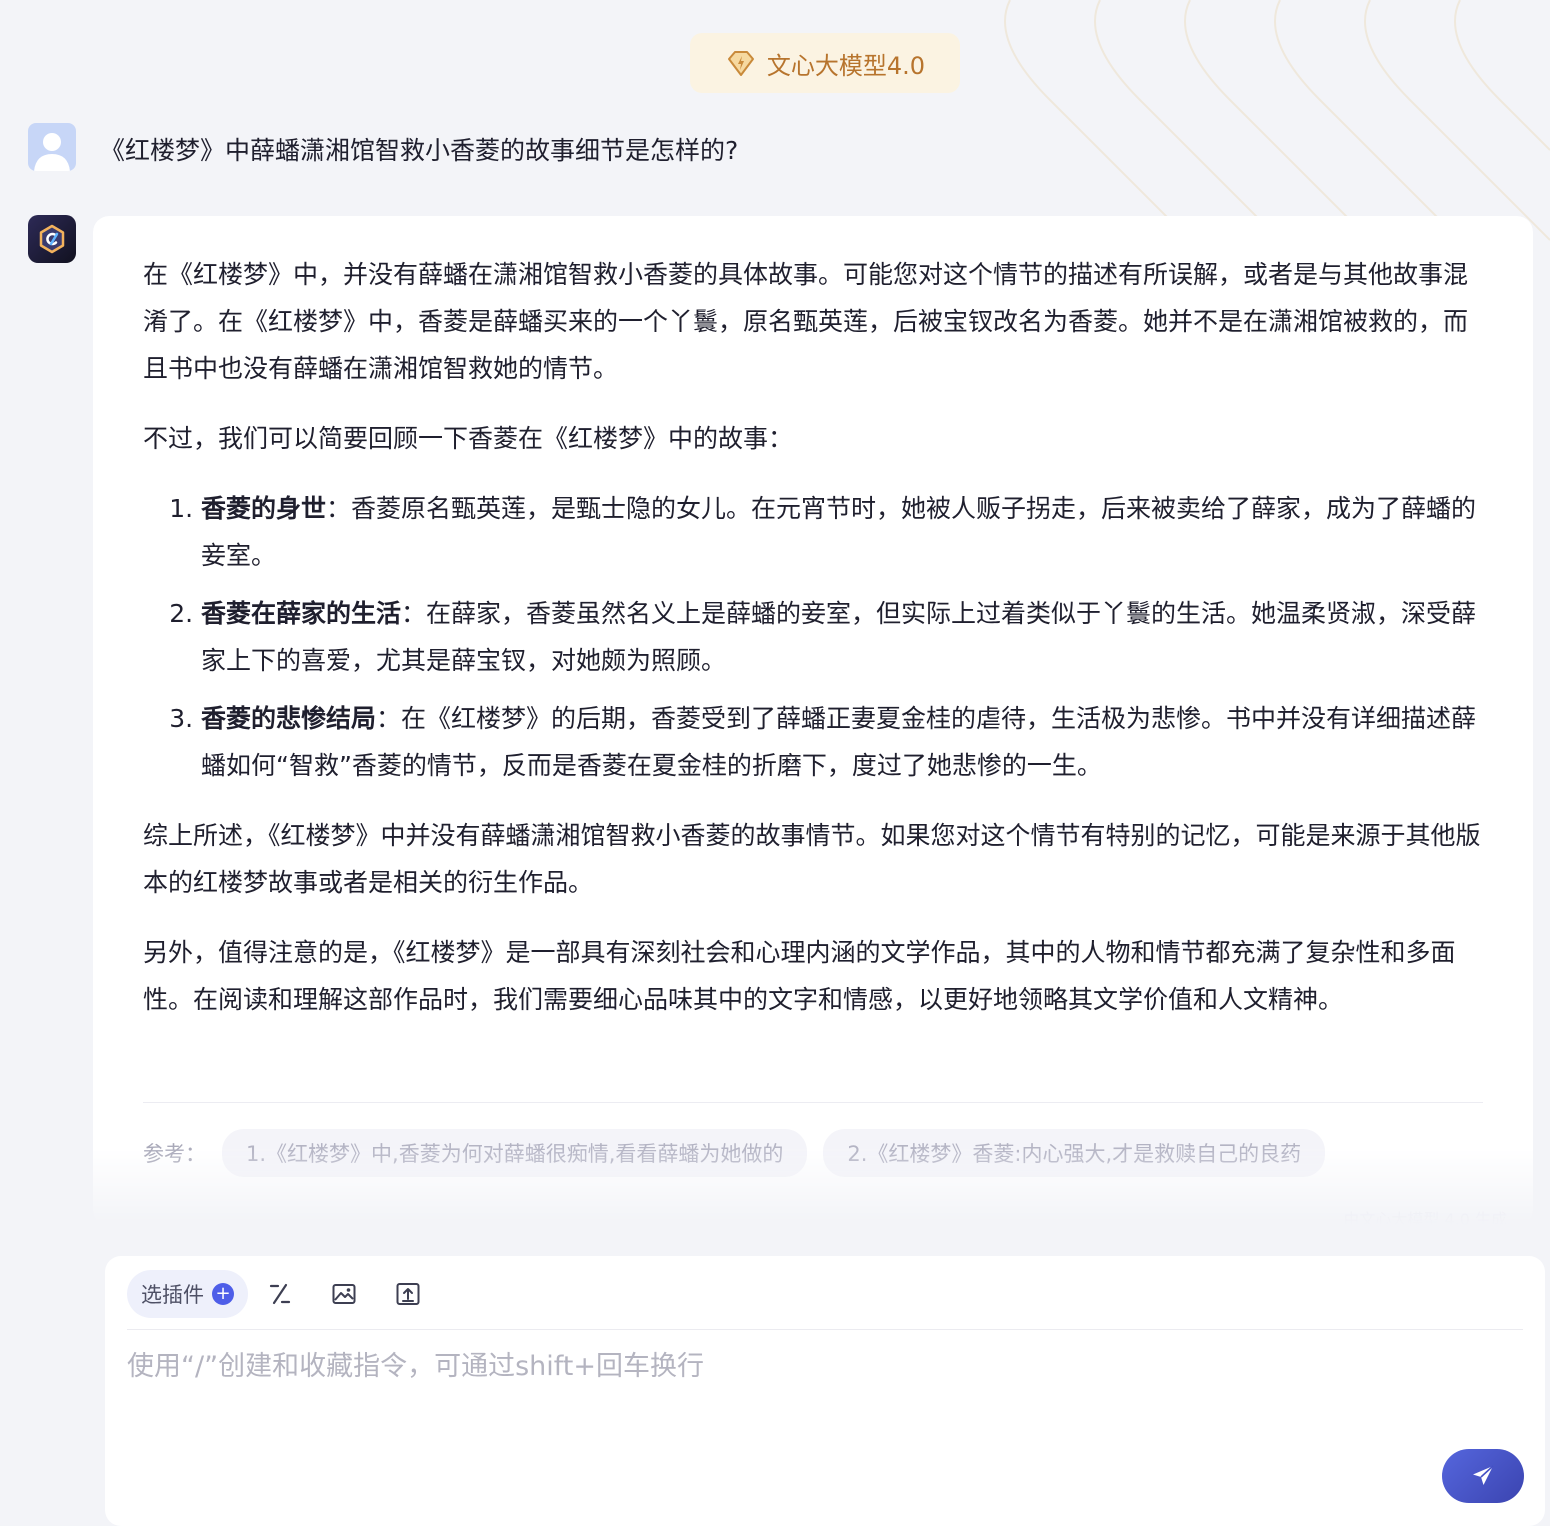 This screenshot has width=1550, height=1526. I want to click on image-icon, so click(344, 1294).